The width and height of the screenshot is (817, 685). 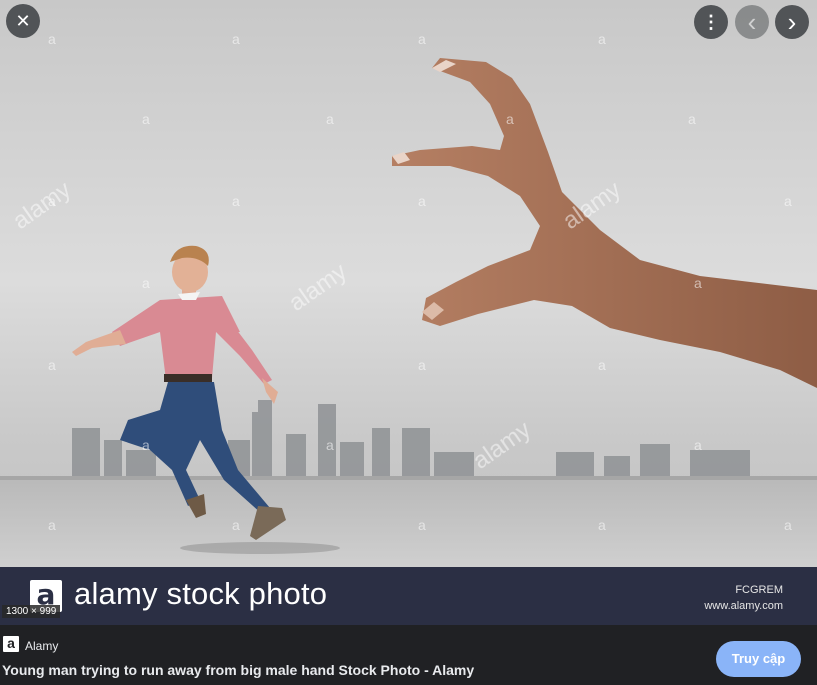 I want to click on next-image-button: ›, so click(x=792, y=22).